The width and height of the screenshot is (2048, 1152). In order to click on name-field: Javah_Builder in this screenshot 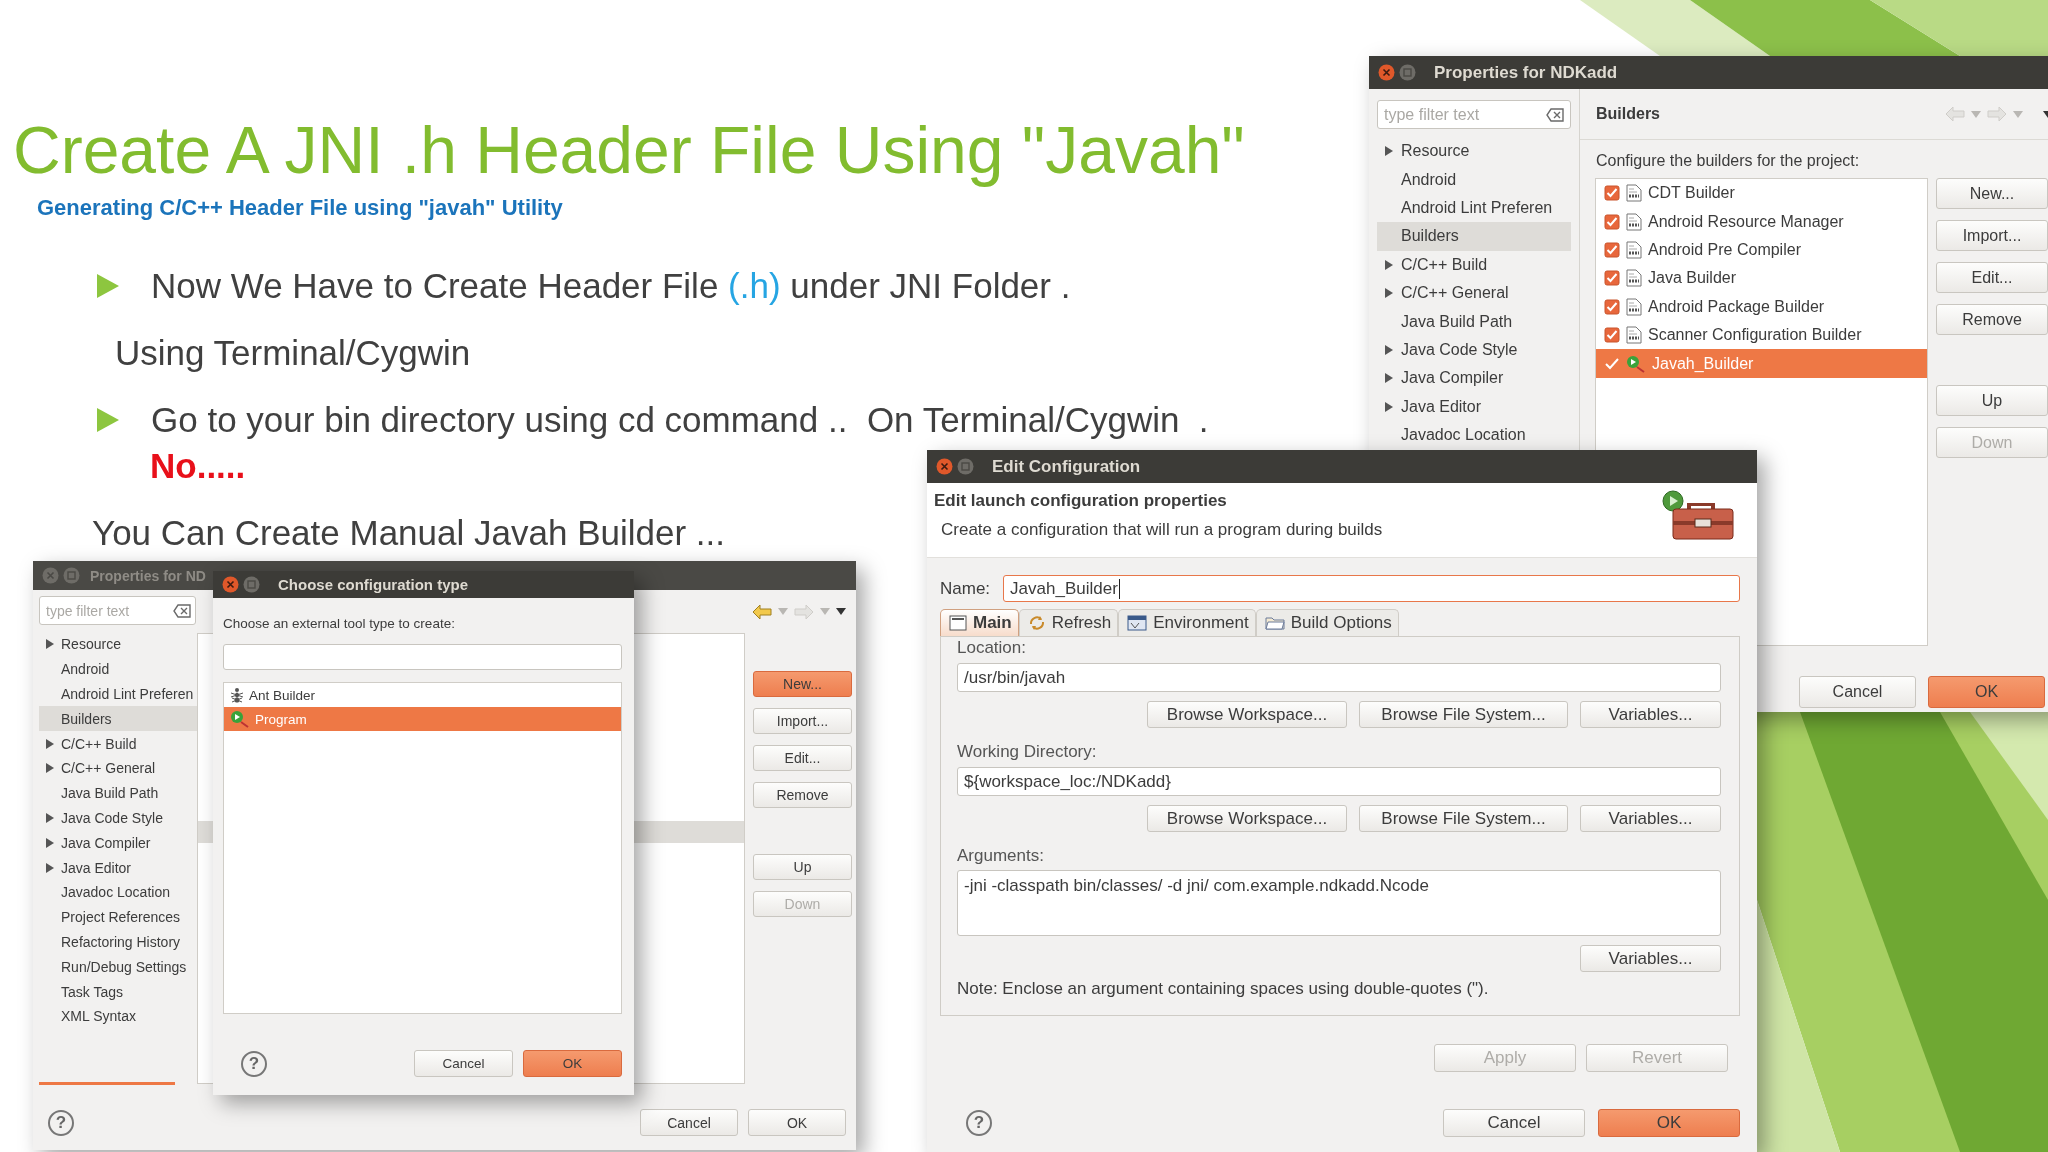, I will do `click(1371, 588)`.